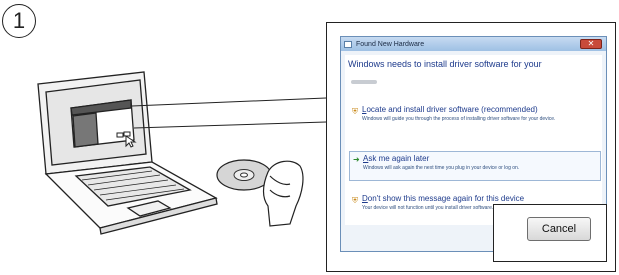 The image size is (619, 275). I want to click on cancel-callout: Cancel, so click(550, 233).